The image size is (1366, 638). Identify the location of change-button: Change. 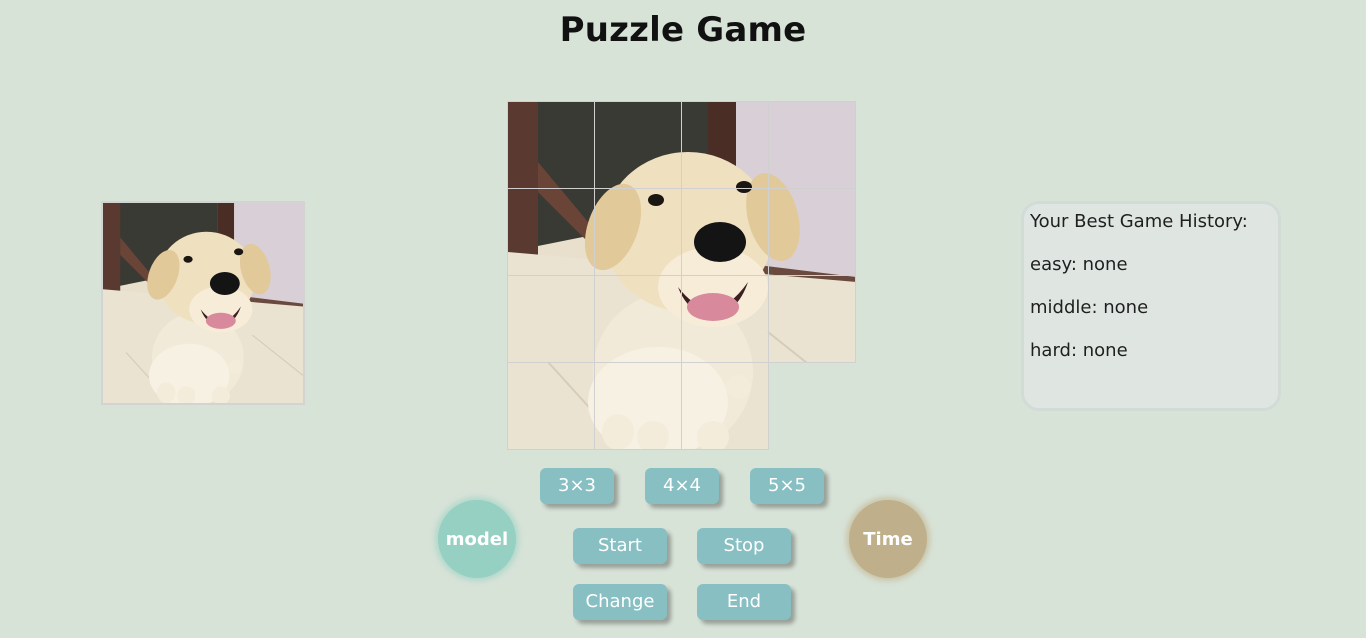
(620, 602).